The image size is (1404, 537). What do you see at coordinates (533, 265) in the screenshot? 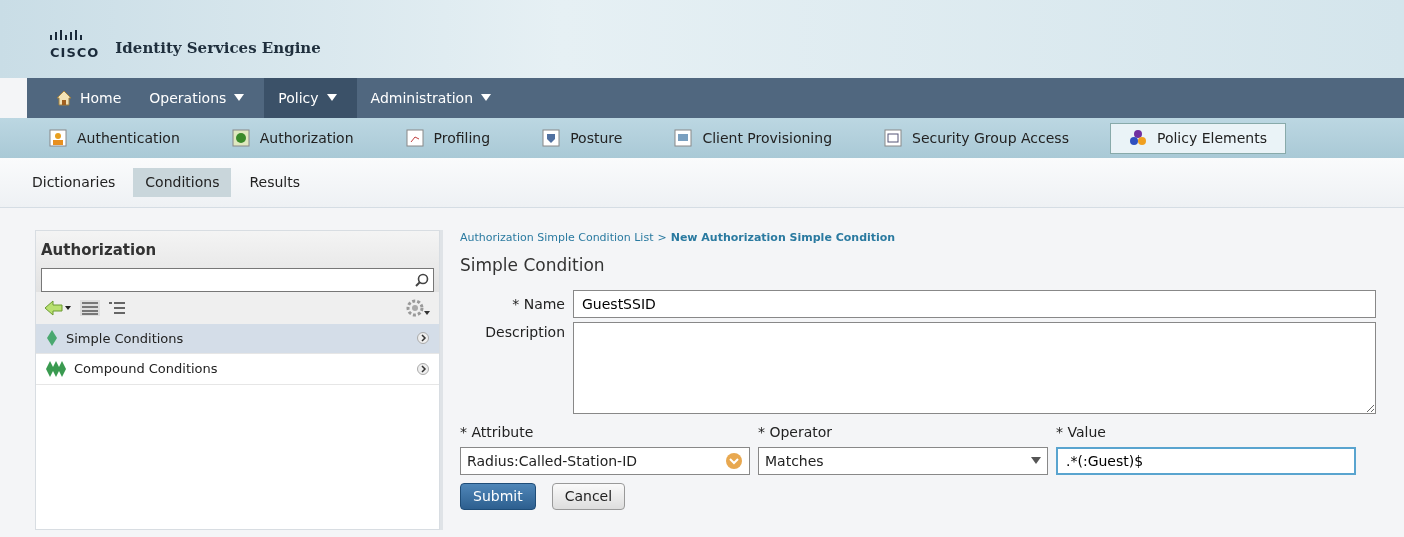
I see `form-title: Simple Condition` at bounding box center [533, 265].